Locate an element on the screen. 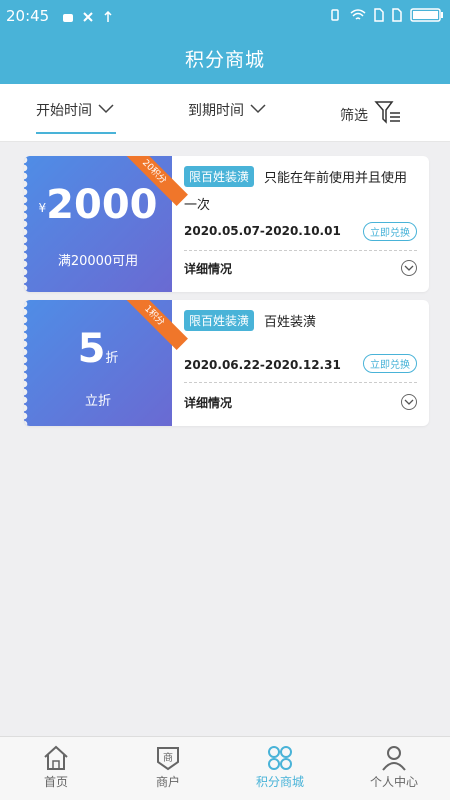  filter-start-time: 开始时间 is located at coordinates (75, 110).